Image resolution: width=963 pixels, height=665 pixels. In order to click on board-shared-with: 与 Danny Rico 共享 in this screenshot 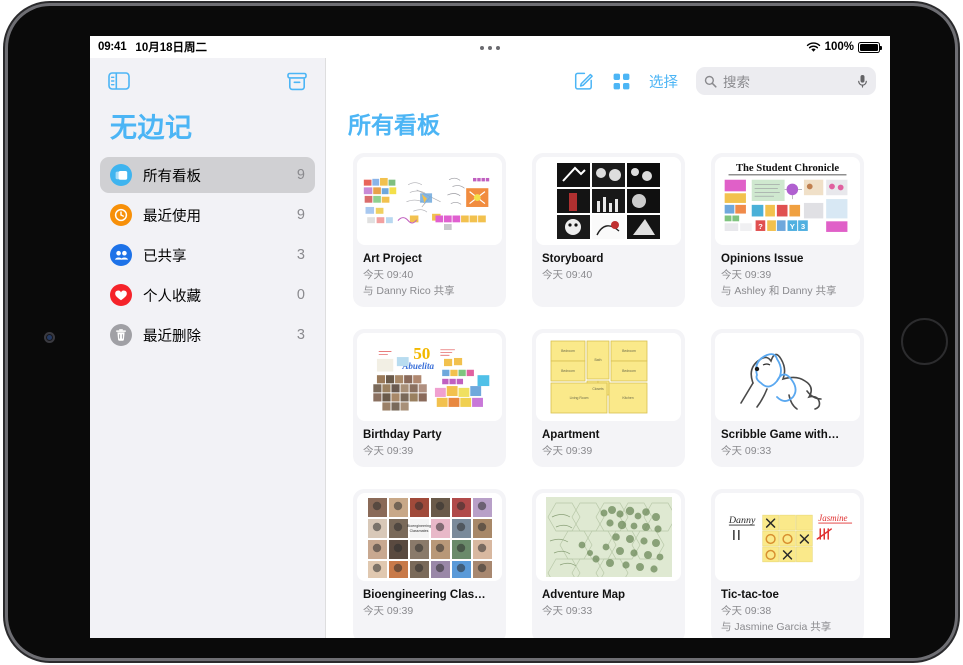, I will do `click(409, 291)`.